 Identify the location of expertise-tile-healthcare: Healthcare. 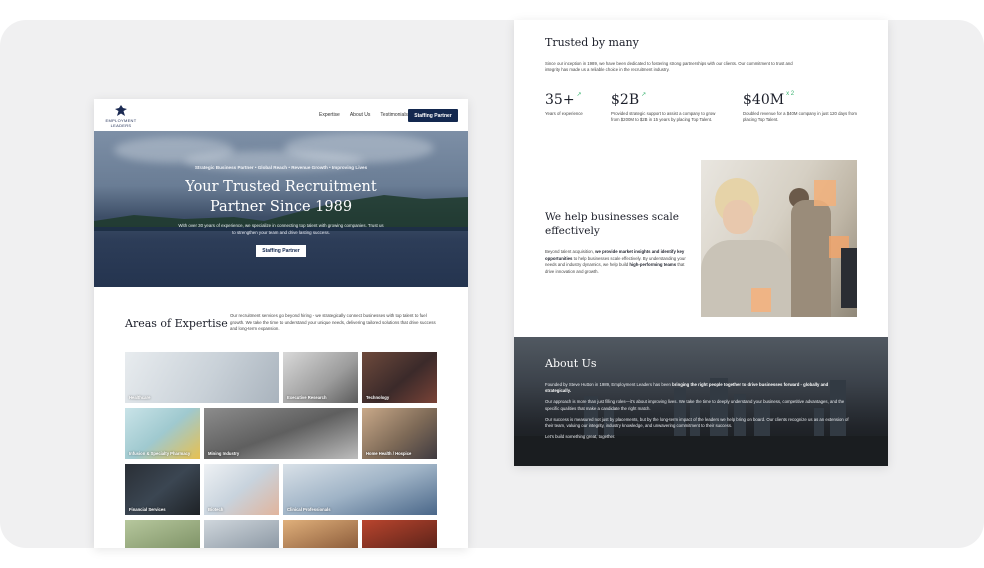
(202, 377).